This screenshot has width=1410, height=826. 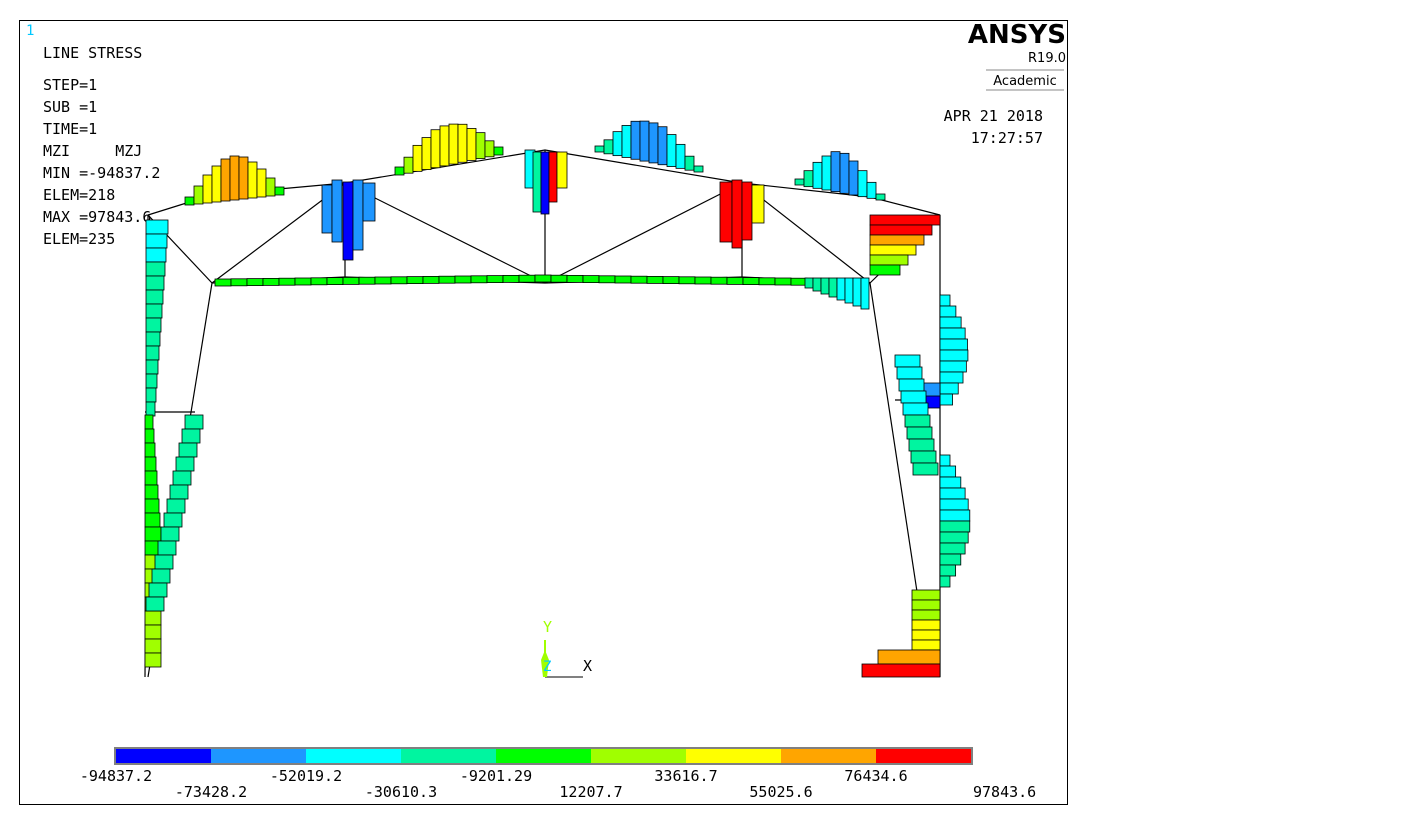 I want to click on info-max-elem: ELEM=235, so click(x=79, y=239).